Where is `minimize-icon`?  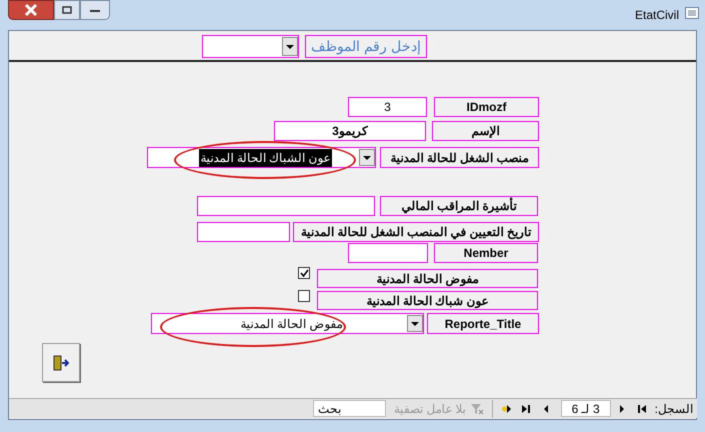
minimize-icon is located at coordinates (95, 10).